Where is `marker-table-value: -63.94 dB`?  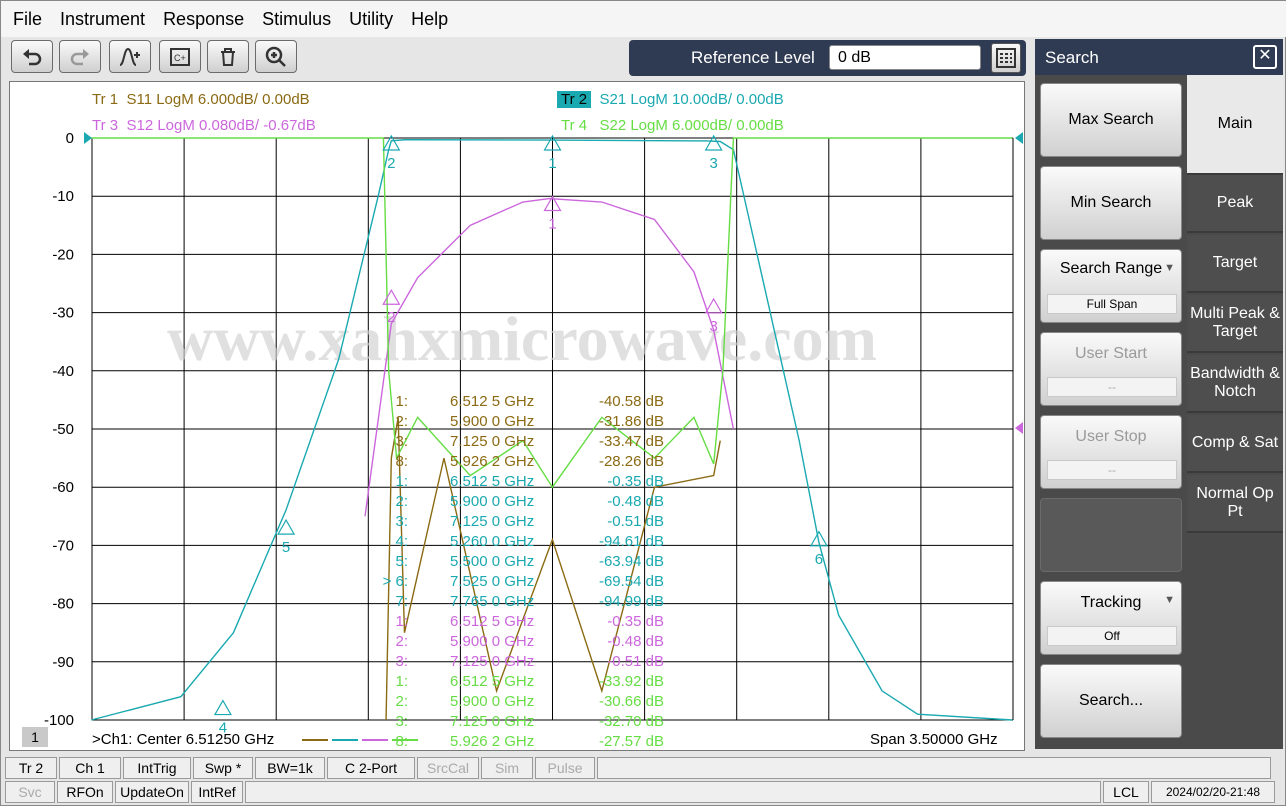
marker-table-value: -63.94 dB is located at coordinates (631, 561).